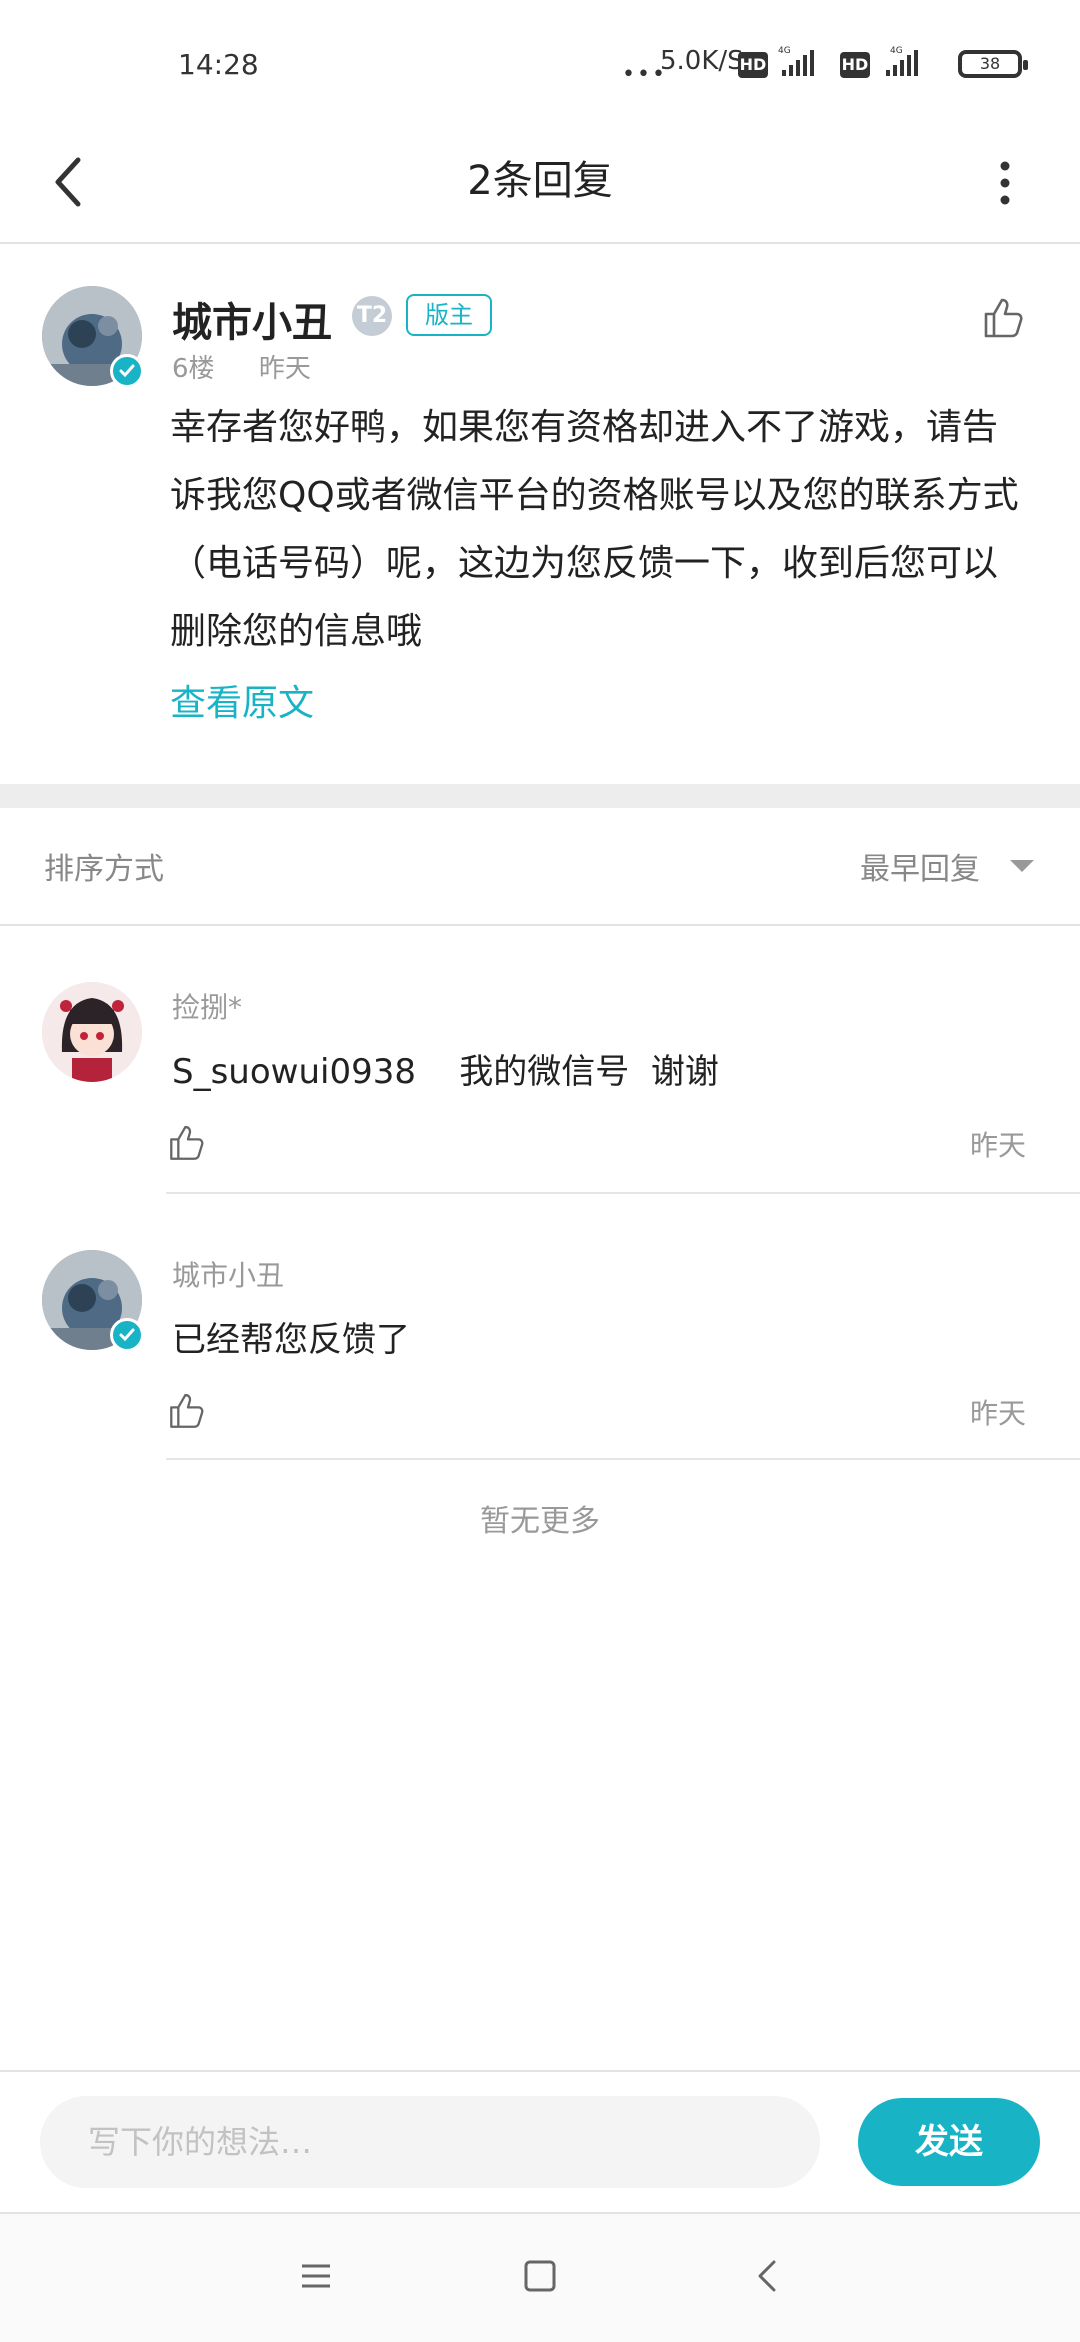 This screenshot has height=2342, width=1080. Describe the element at coordinates (70, 182) in the screenshot. I see `back-icon` at that location.